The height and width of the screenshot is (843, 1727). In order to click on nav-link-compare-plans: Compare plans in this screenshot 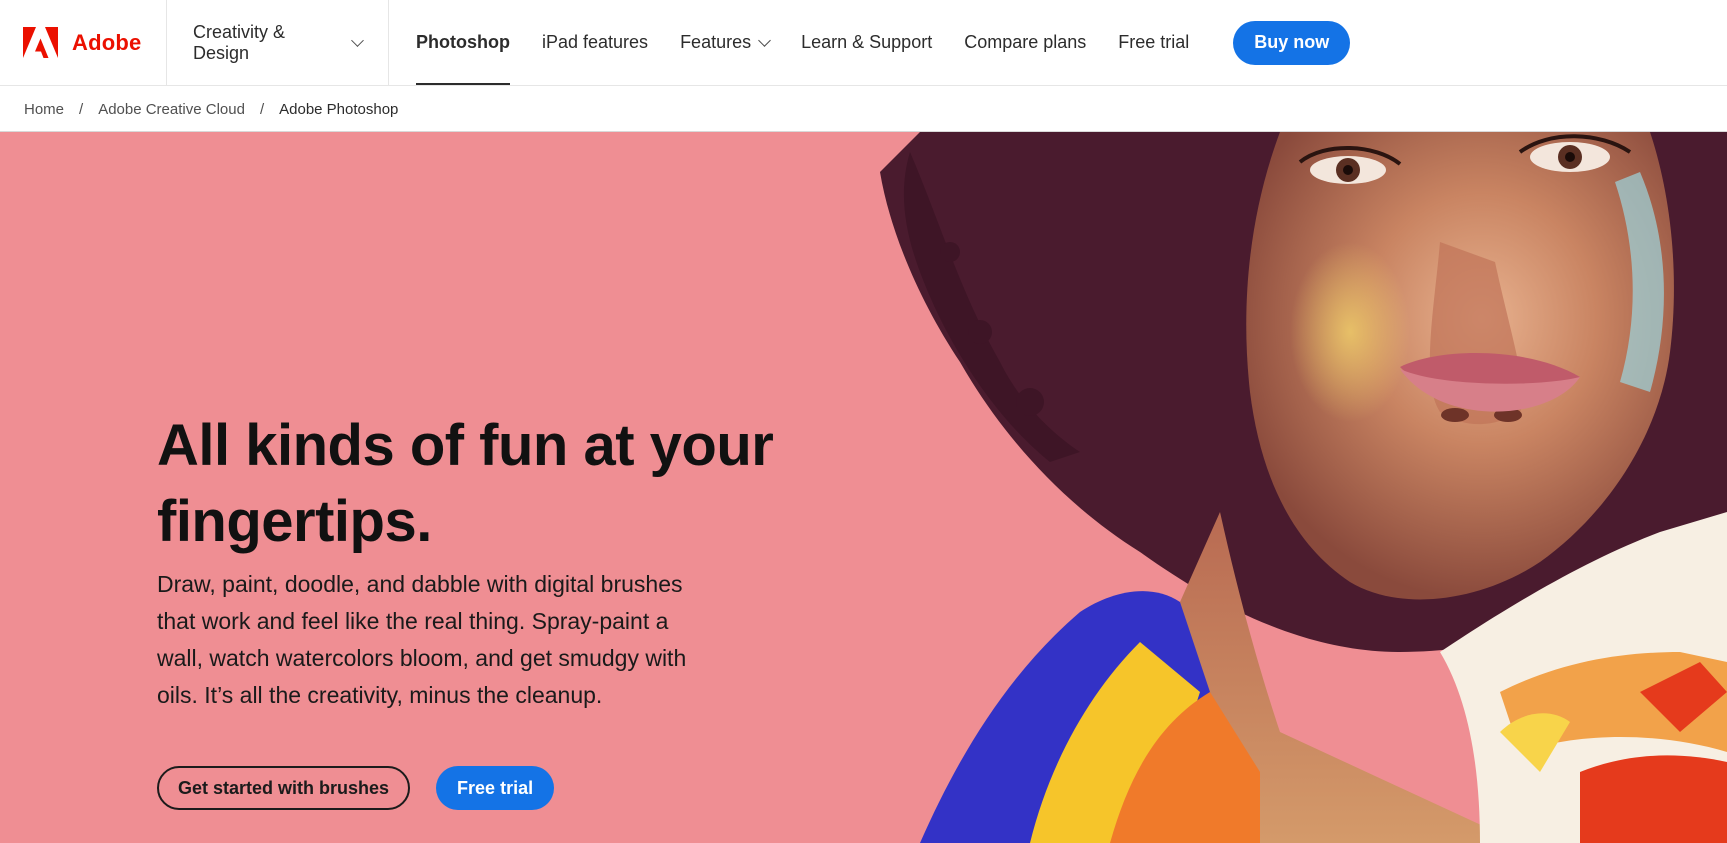, I will do `click(1025, 42)`.